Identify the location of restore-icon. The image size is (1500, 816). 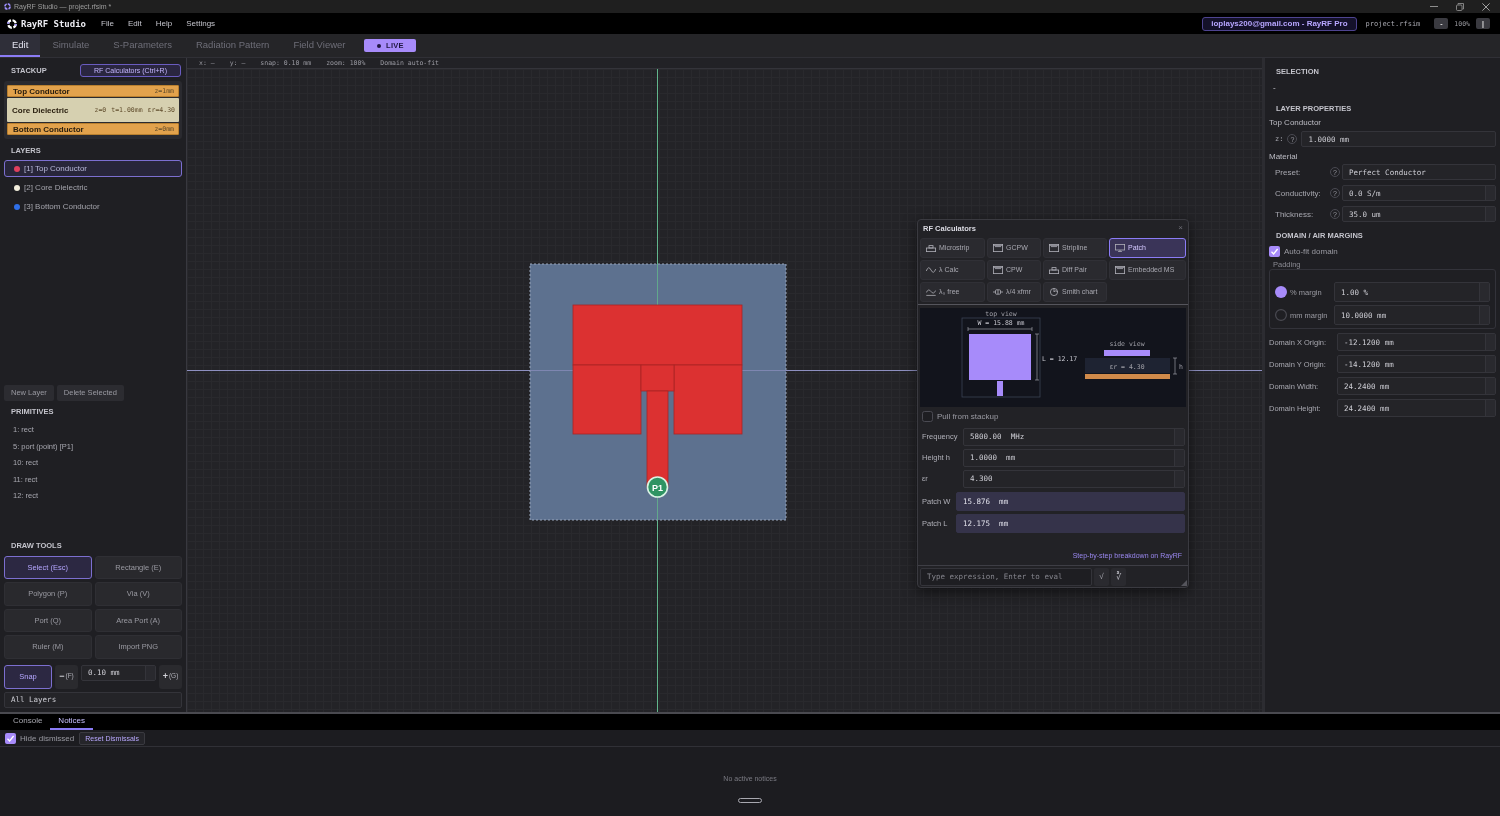
(1460, 6).